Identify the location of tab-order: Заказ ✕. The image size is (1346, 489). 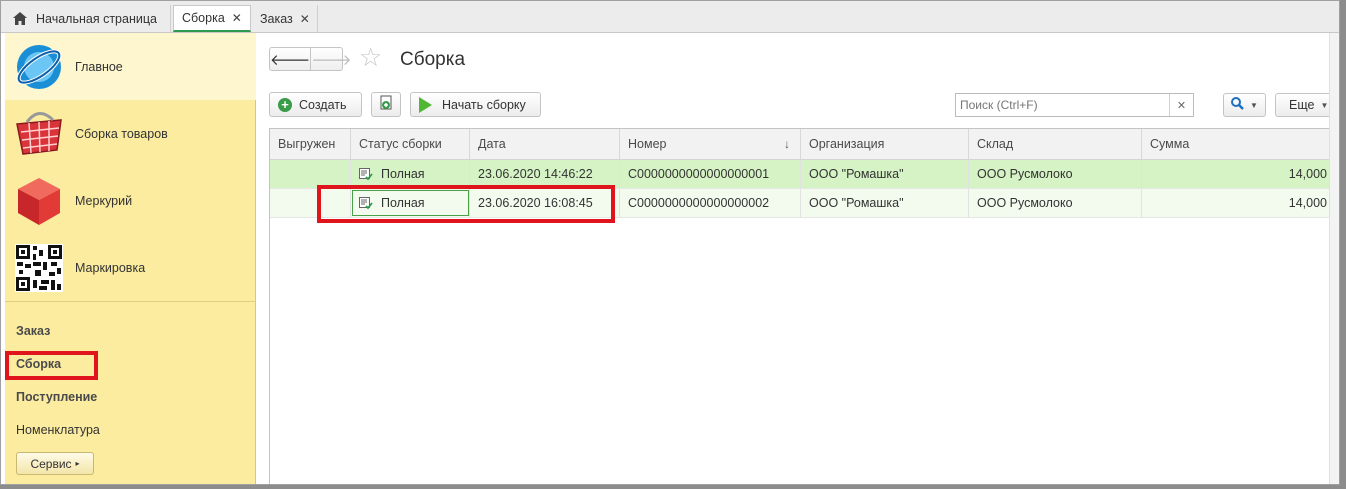
(285, 18).